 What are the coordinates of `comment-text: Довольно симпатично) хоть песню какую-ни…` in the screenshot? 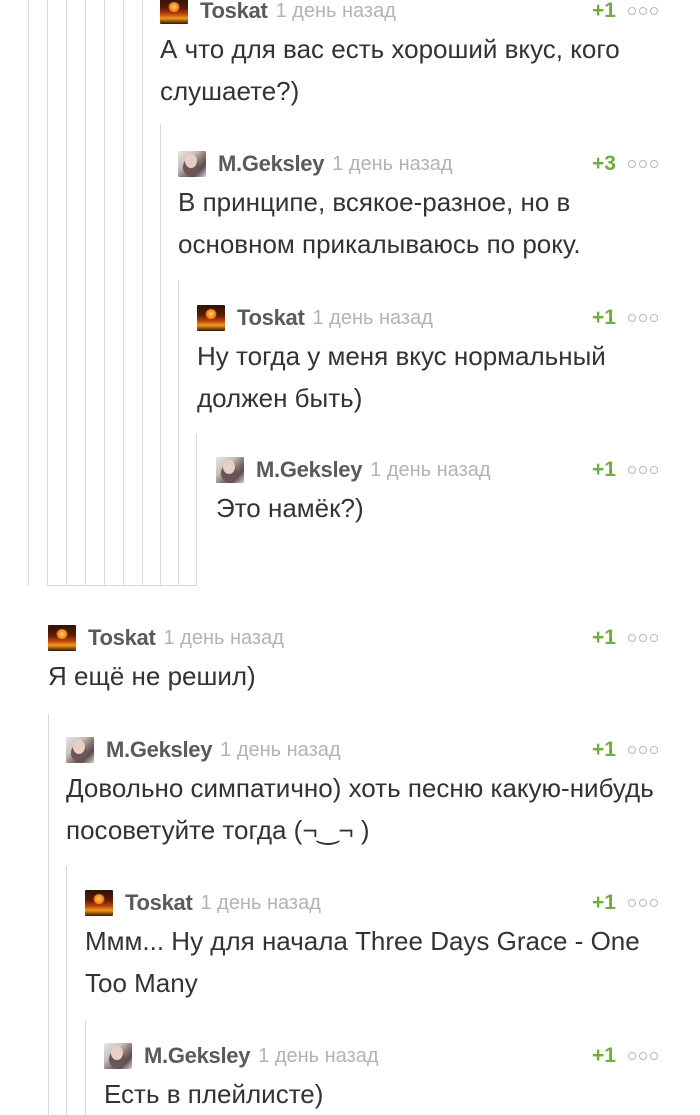 It's located at (360, 809).